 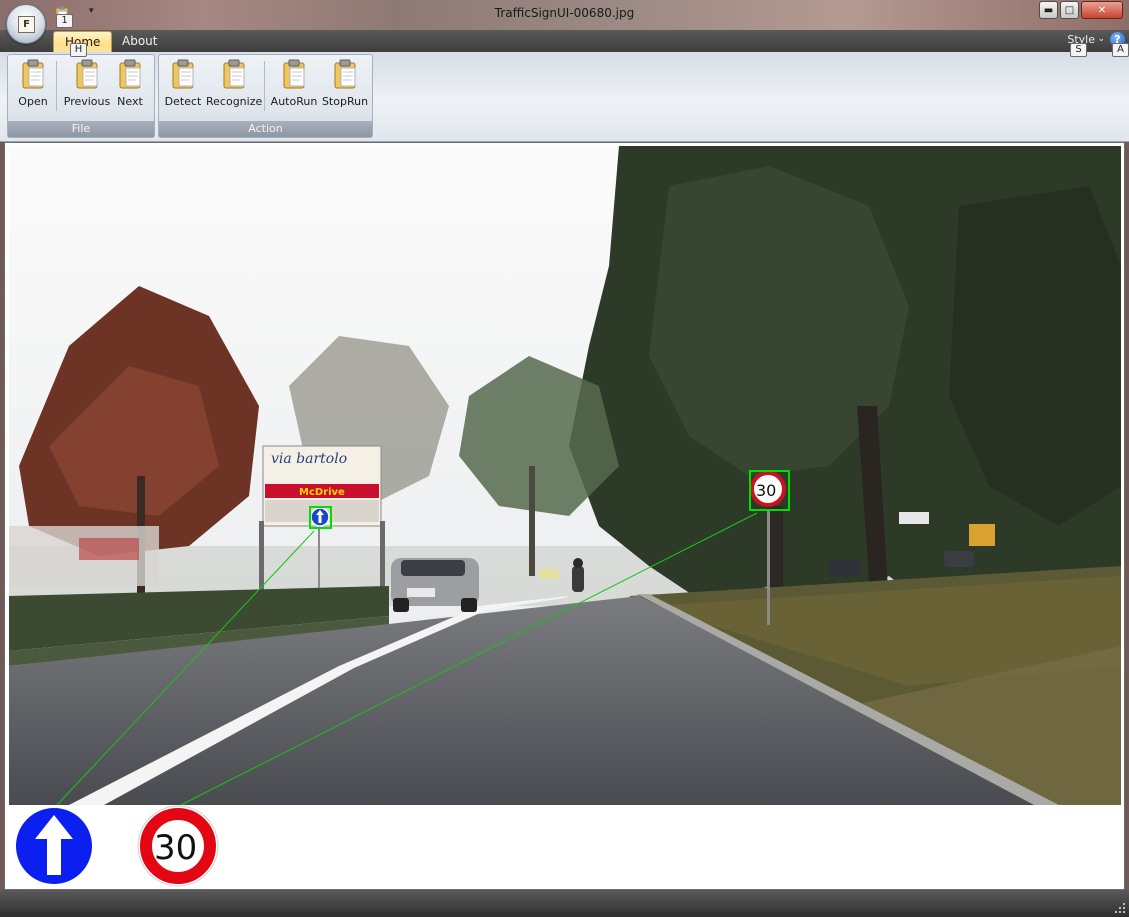 I want to click on stoprun-button: StopRun, so click(x=345, y=87).